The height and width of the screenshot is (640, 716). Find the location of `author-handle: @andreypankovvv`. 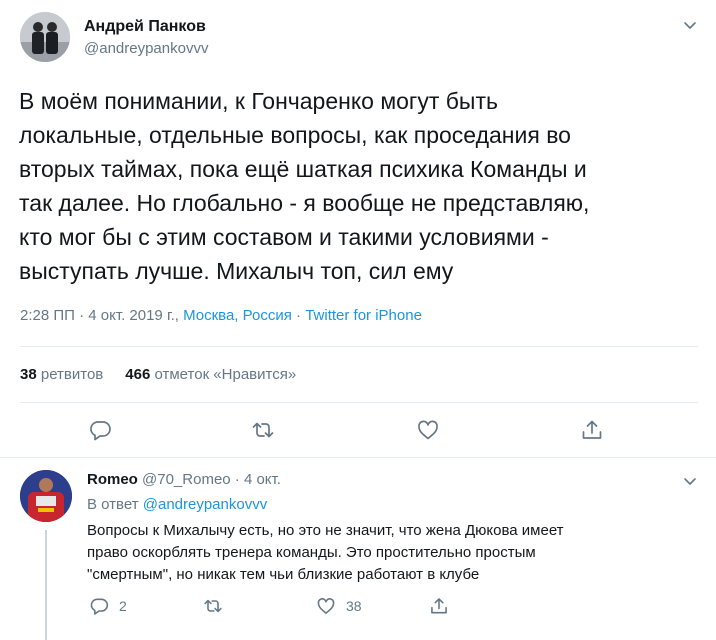

author-handle: @andreypankovvv is located at coordinates (146, 48).